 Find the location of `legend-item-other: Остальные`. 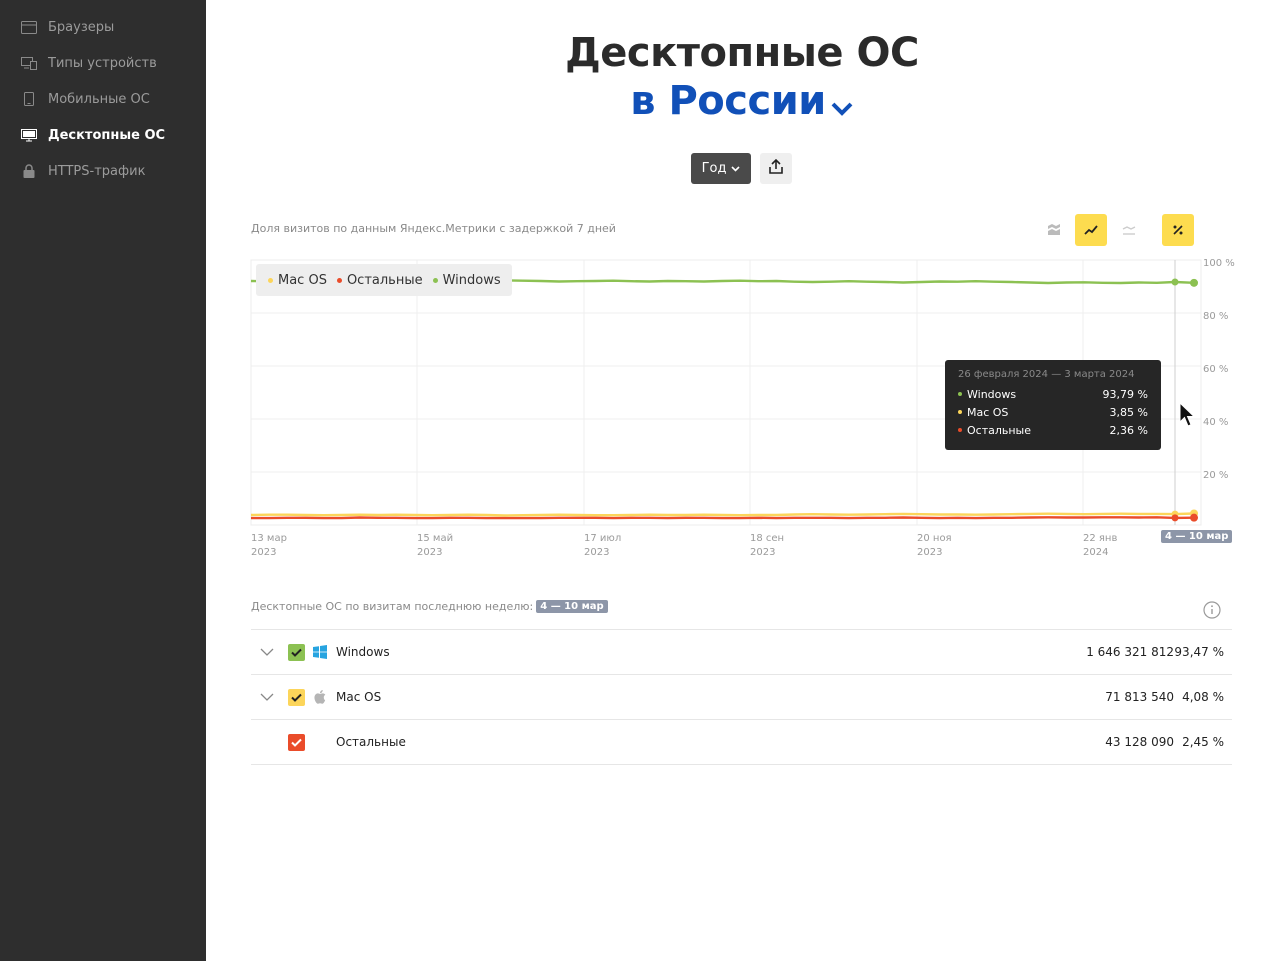

legend-item-other: Остальные is located at coordinates (379, 280).